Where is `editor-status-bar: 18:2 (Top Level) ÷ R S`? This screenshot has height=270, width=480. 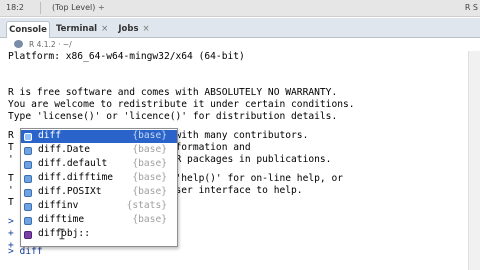 editor-status-bar: 18:2 (Top Level) ÷ R S is located at coordinates (240, 8).